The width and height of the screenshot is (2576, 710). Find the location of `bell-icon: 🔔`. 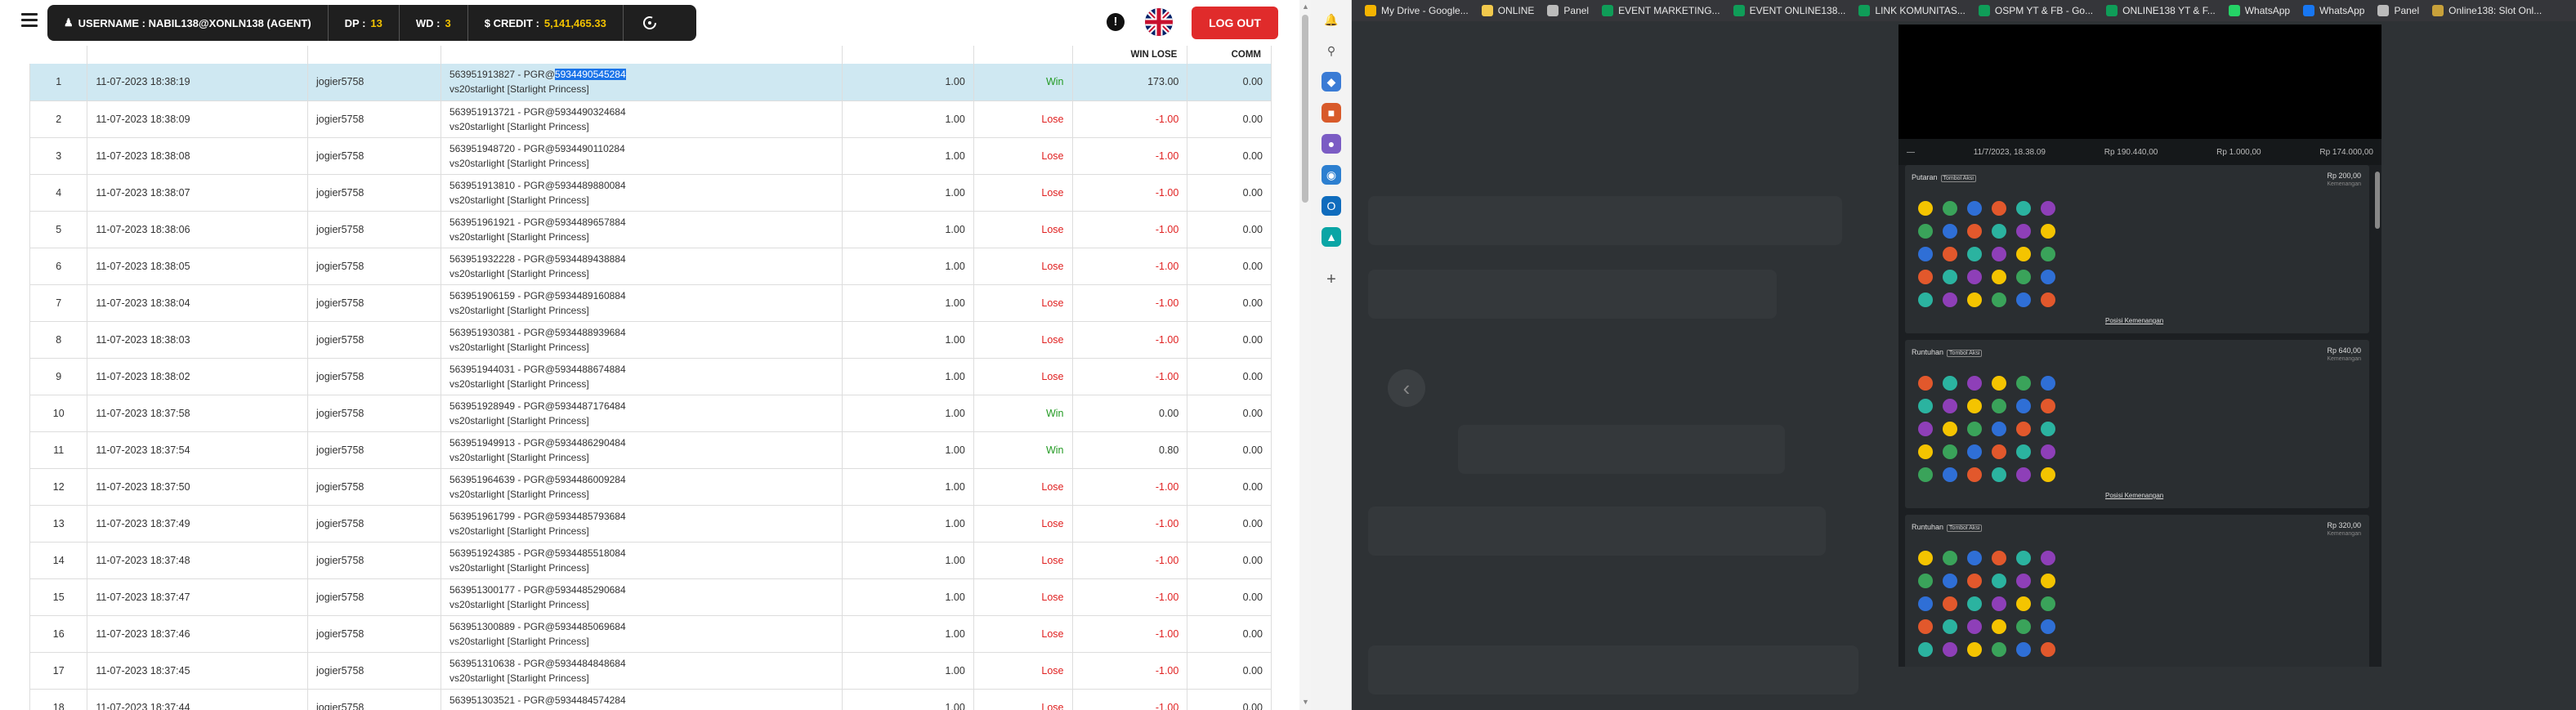

bell-icon: 🔔 is located at coordinates (1331, 19).